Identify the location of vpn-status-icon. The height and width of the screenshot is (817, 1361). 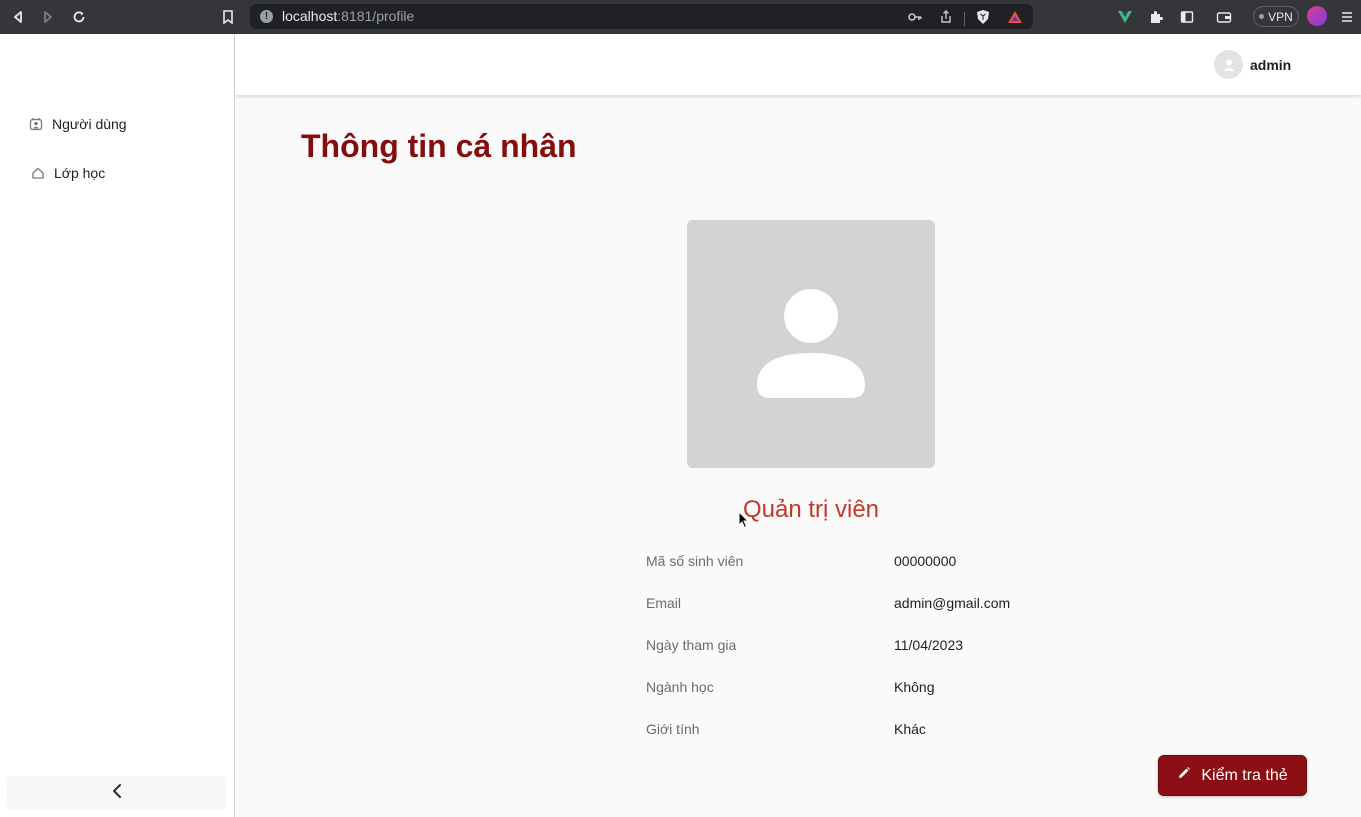
(1262, 16).